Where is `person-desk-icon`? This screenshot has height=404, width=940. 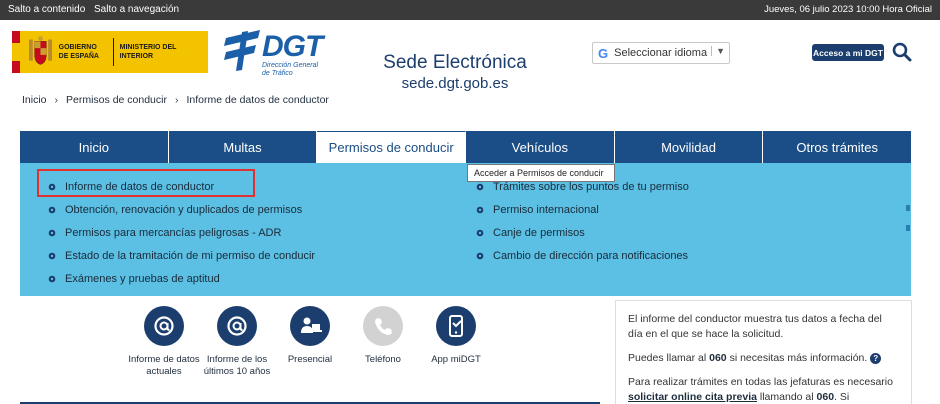
person-desk-icon is located at coordinates (310, 326).